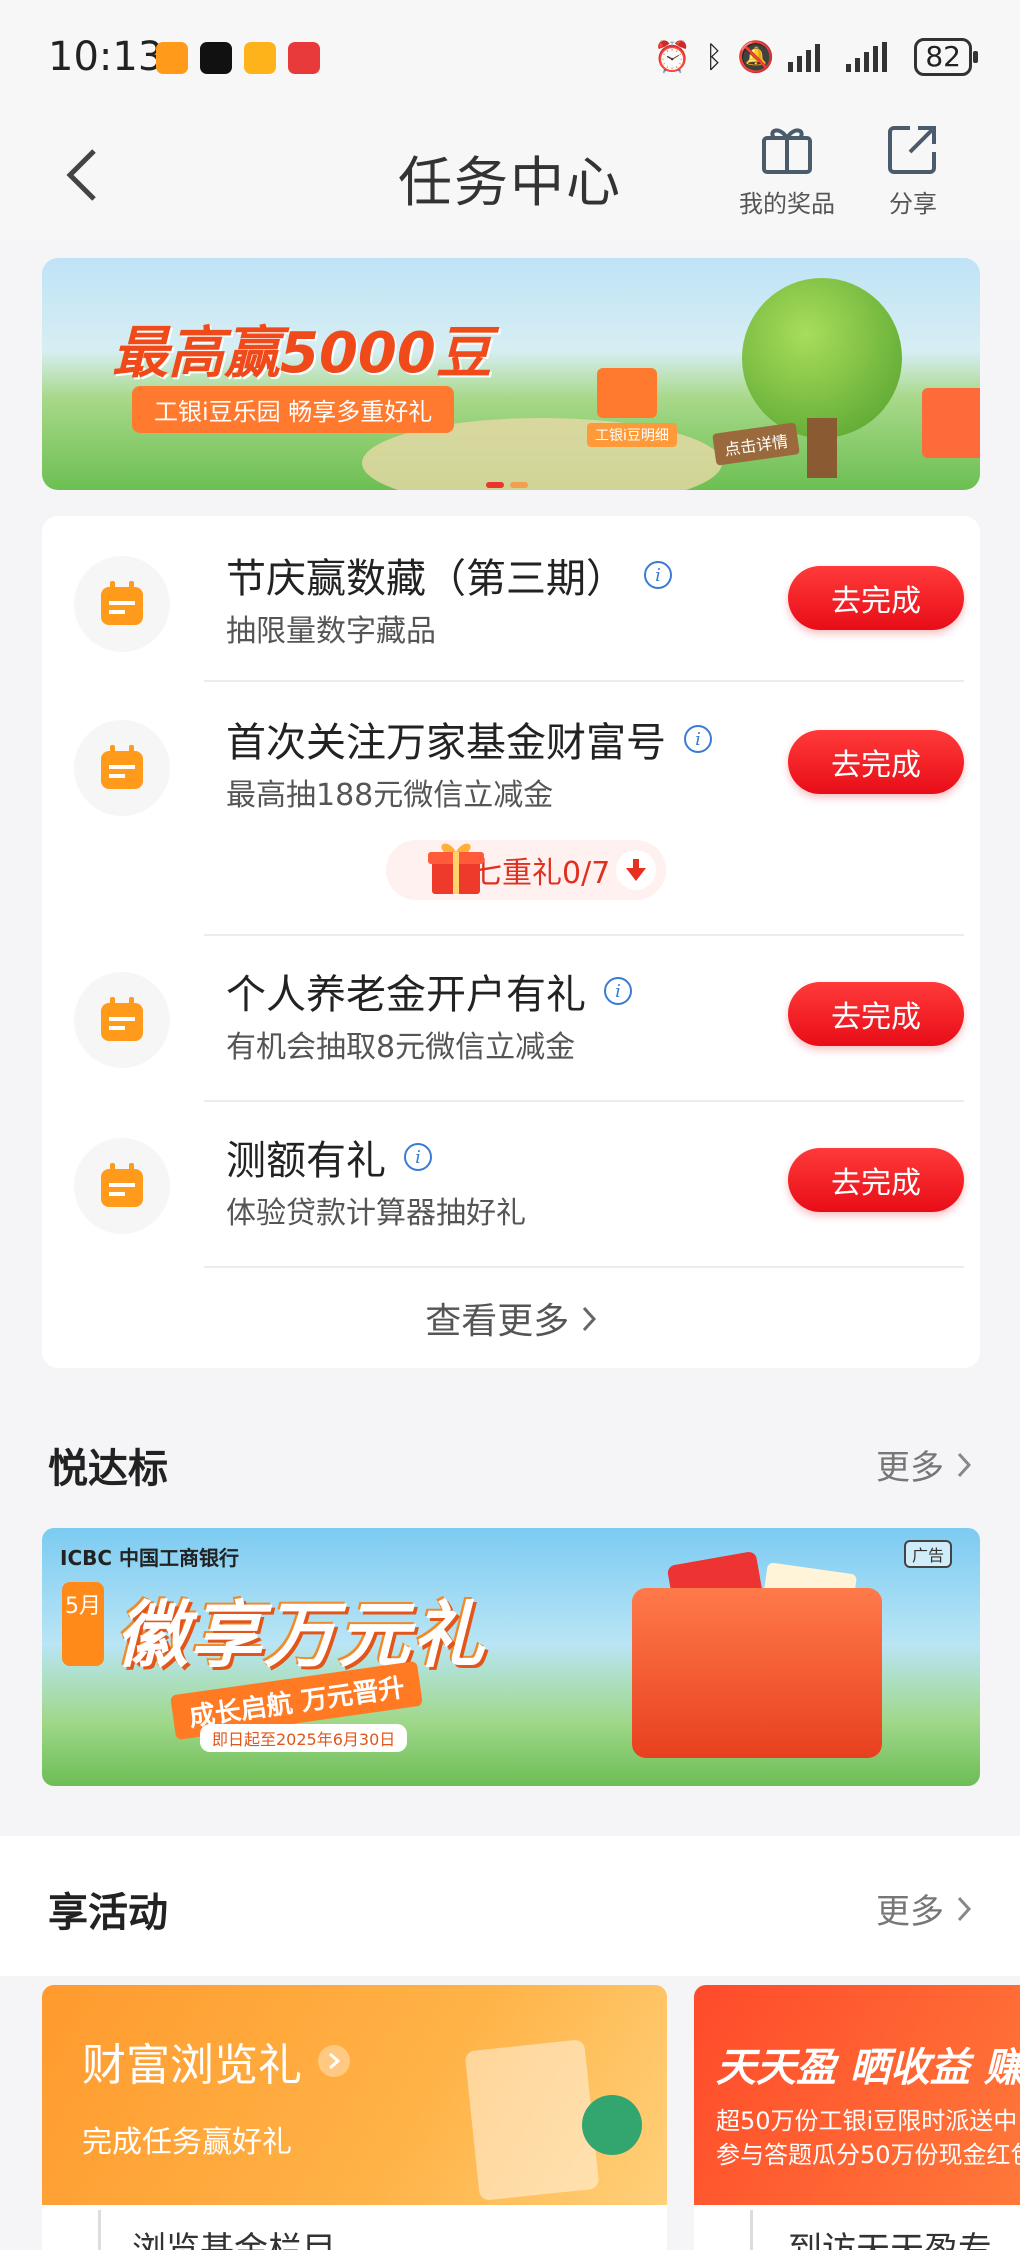 This screenshot has width=1020, height=2250. Describe the element at coordinates (714, 57) in the screenshot. I see `bluetooth-icon: ᛒ` at that location.